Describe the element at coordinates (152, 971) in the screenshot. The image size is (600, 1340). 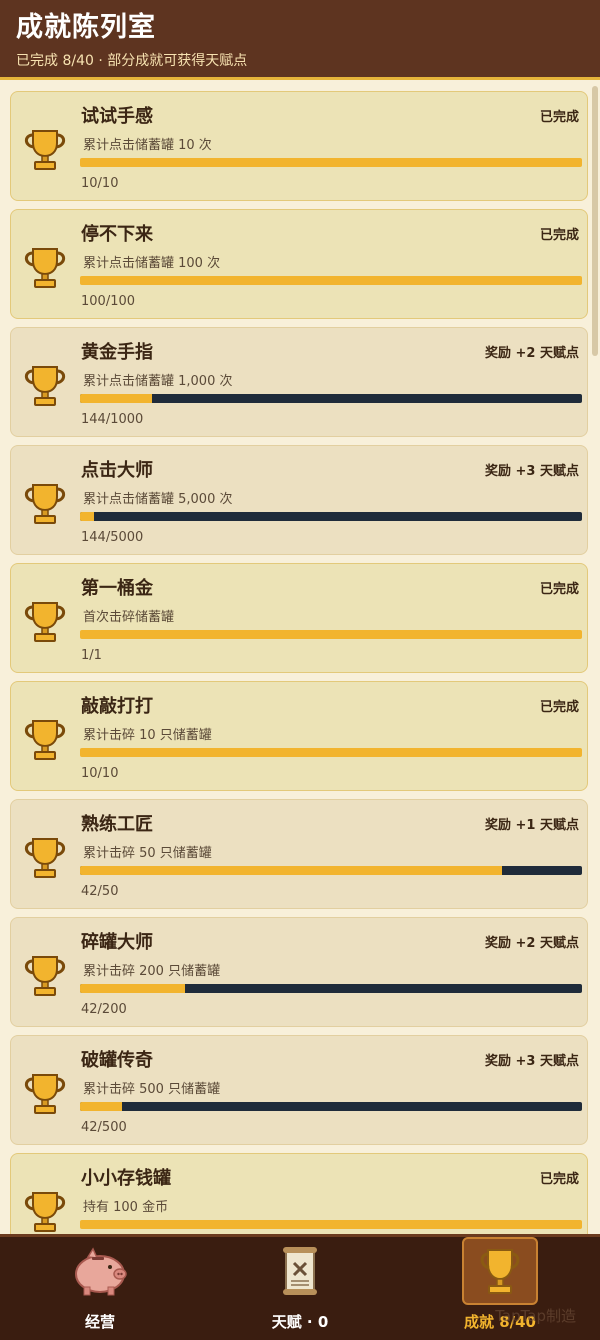
I see `achievement-description: 累计击碎 200 只储蓄罐` at that location.